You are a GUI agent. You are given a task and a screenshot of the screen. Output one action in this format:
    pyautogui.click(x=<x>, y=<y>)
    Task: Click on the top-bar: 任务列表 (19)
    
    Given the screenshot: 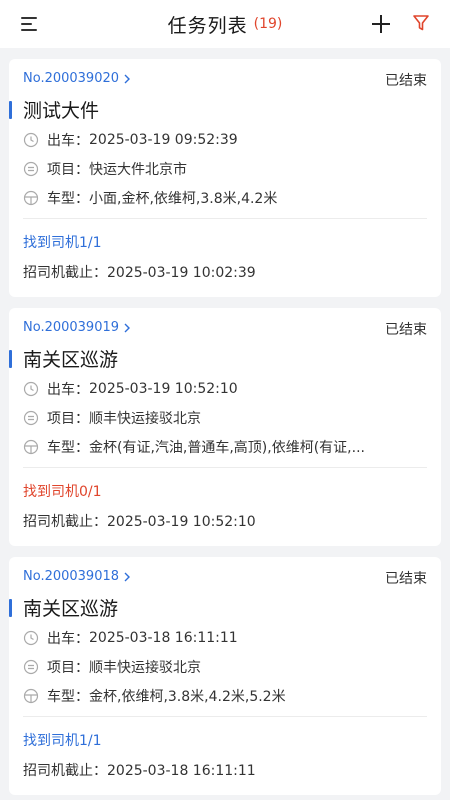 What is the action you would take?
    pyautogui.click(x=225, y=24)
    